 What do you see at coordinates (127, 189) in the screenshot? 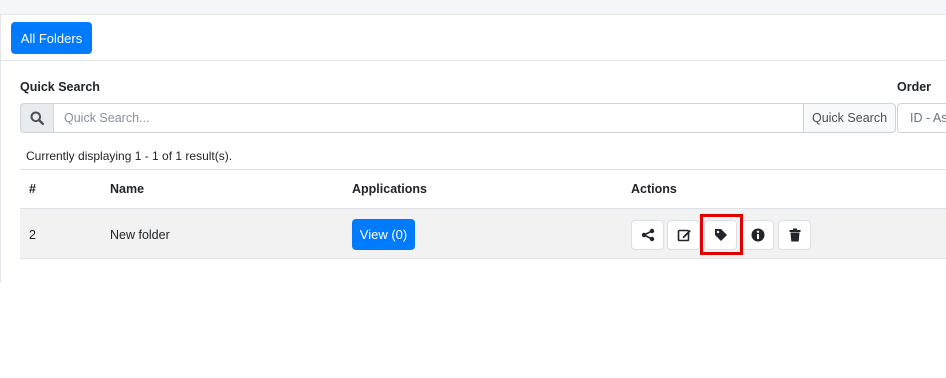
I see `column-header-name: Name` at bounding box center [127, 189].